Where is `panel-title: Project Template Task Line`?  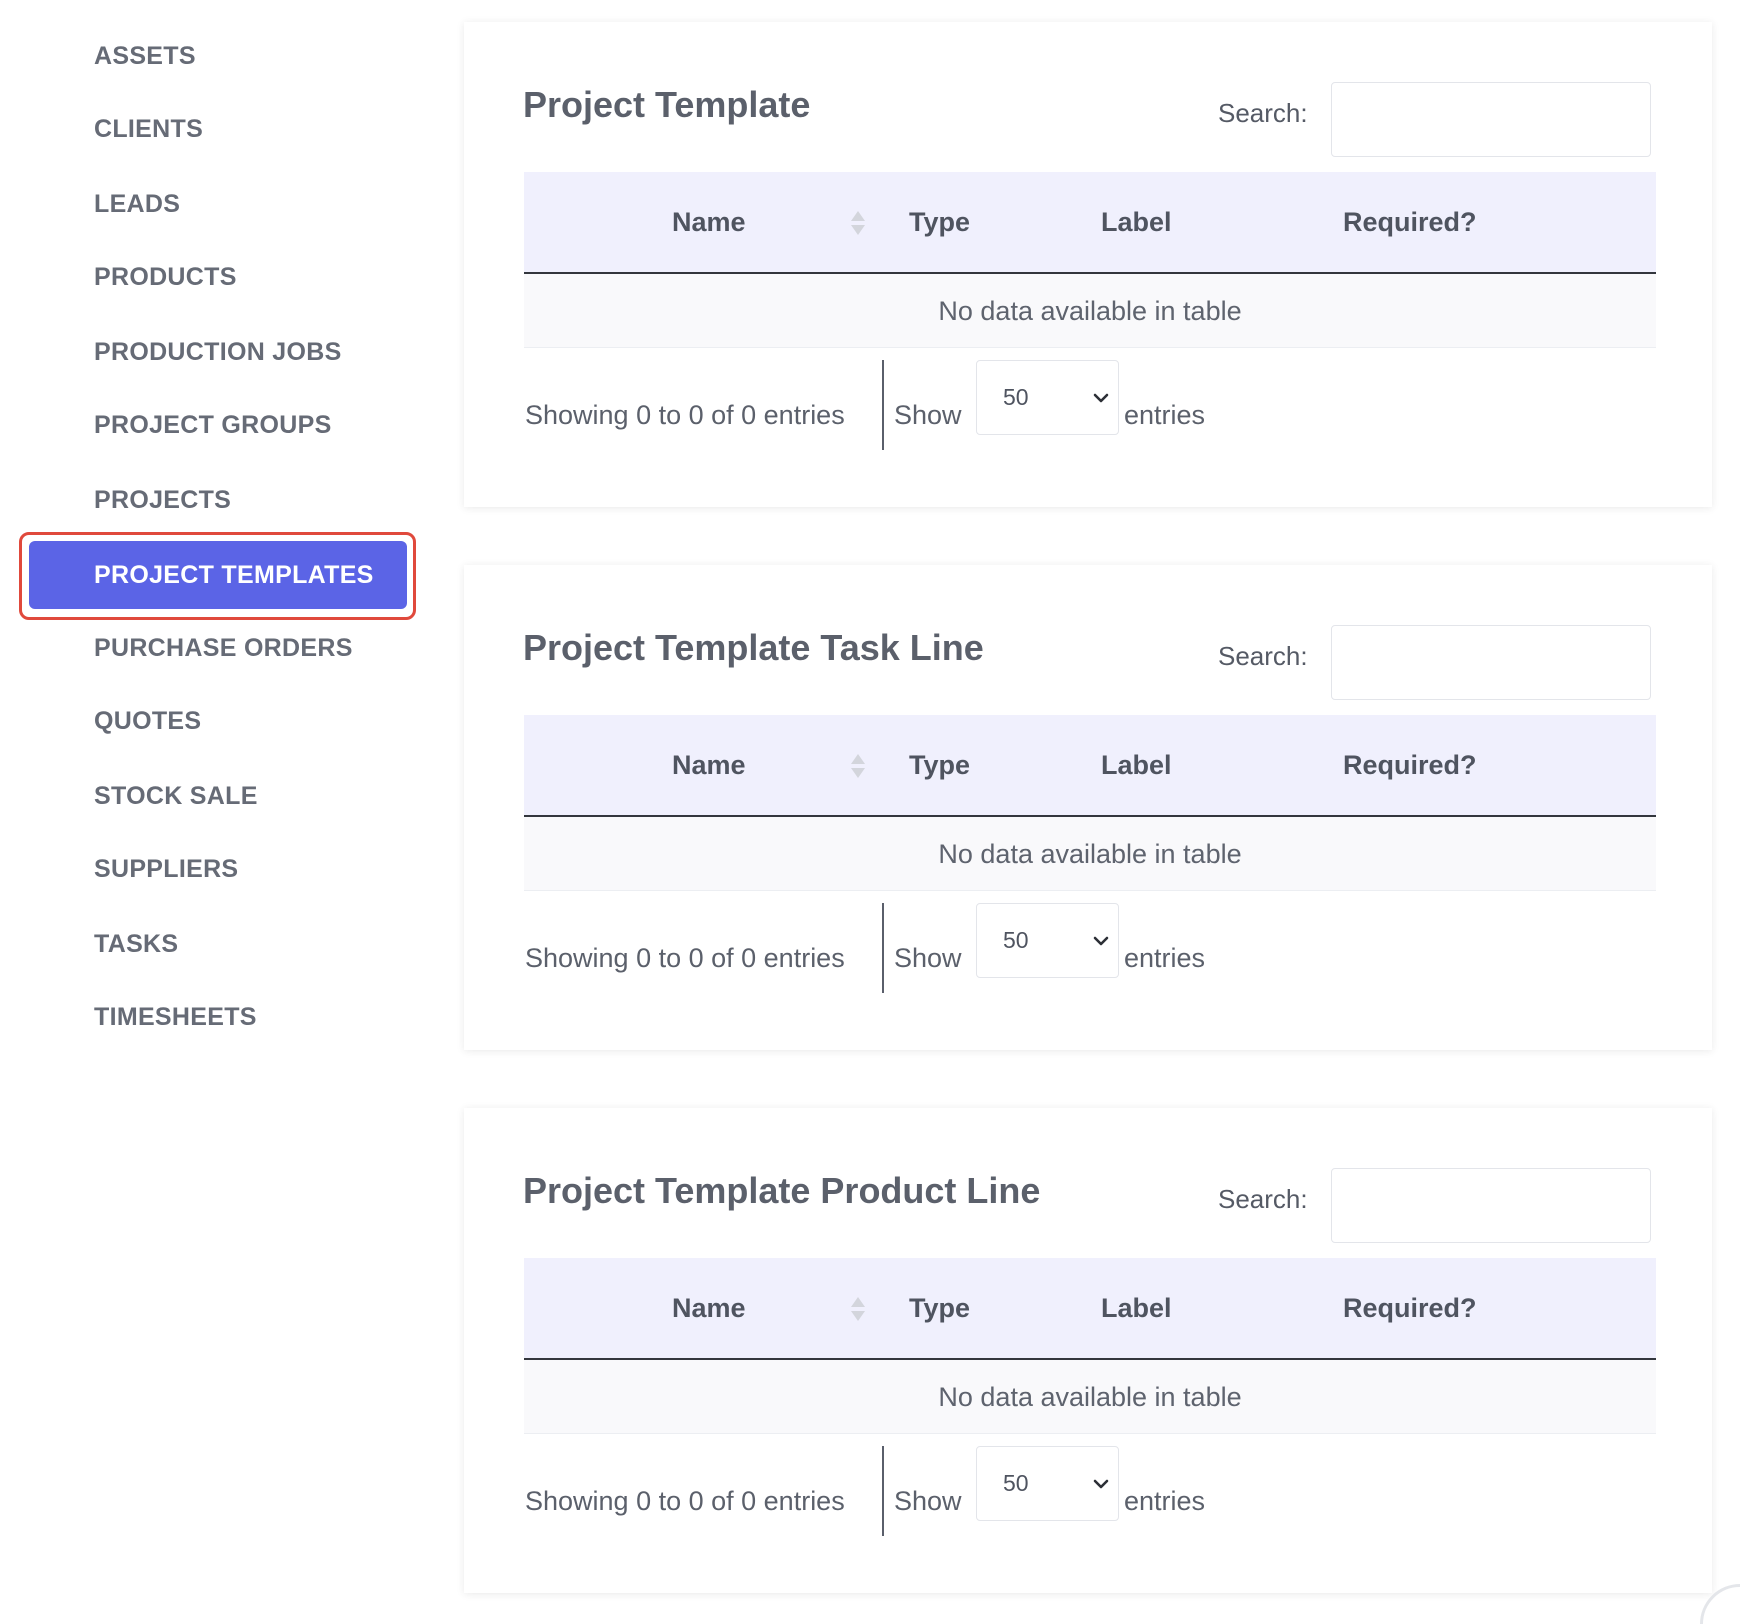
panel-title: Project Template Task Line is located at coordinates (753, 647).